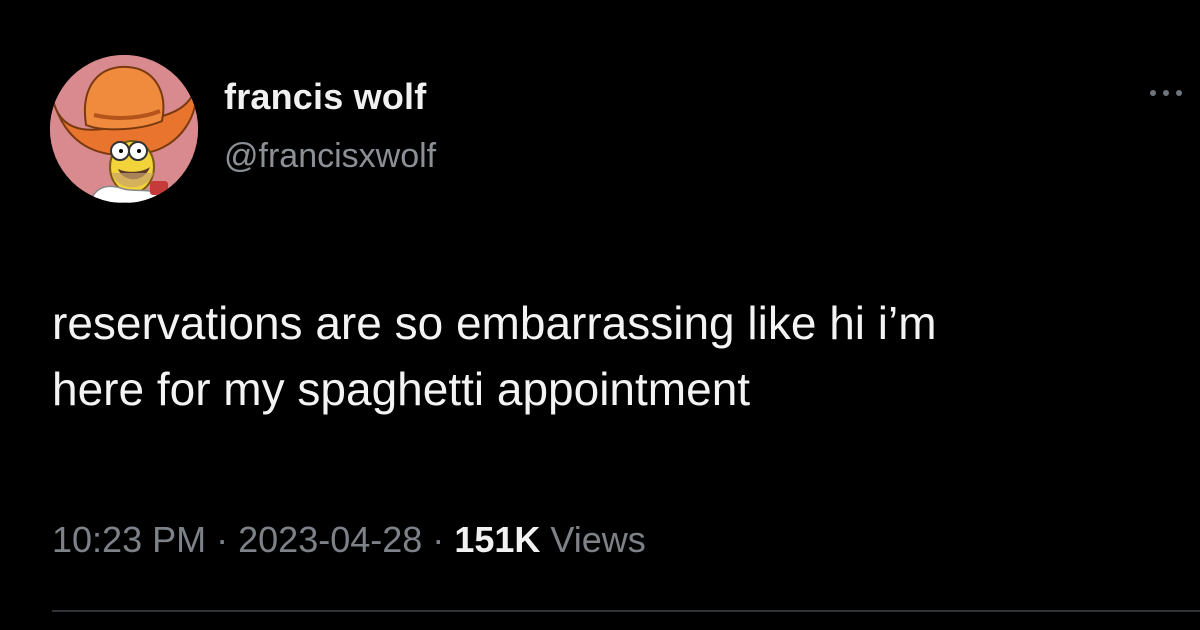 This screenshot has height=630, width=1200. I want to click on tweet-text-line-2: here for my spaghetti appointment, so click(401, 389).